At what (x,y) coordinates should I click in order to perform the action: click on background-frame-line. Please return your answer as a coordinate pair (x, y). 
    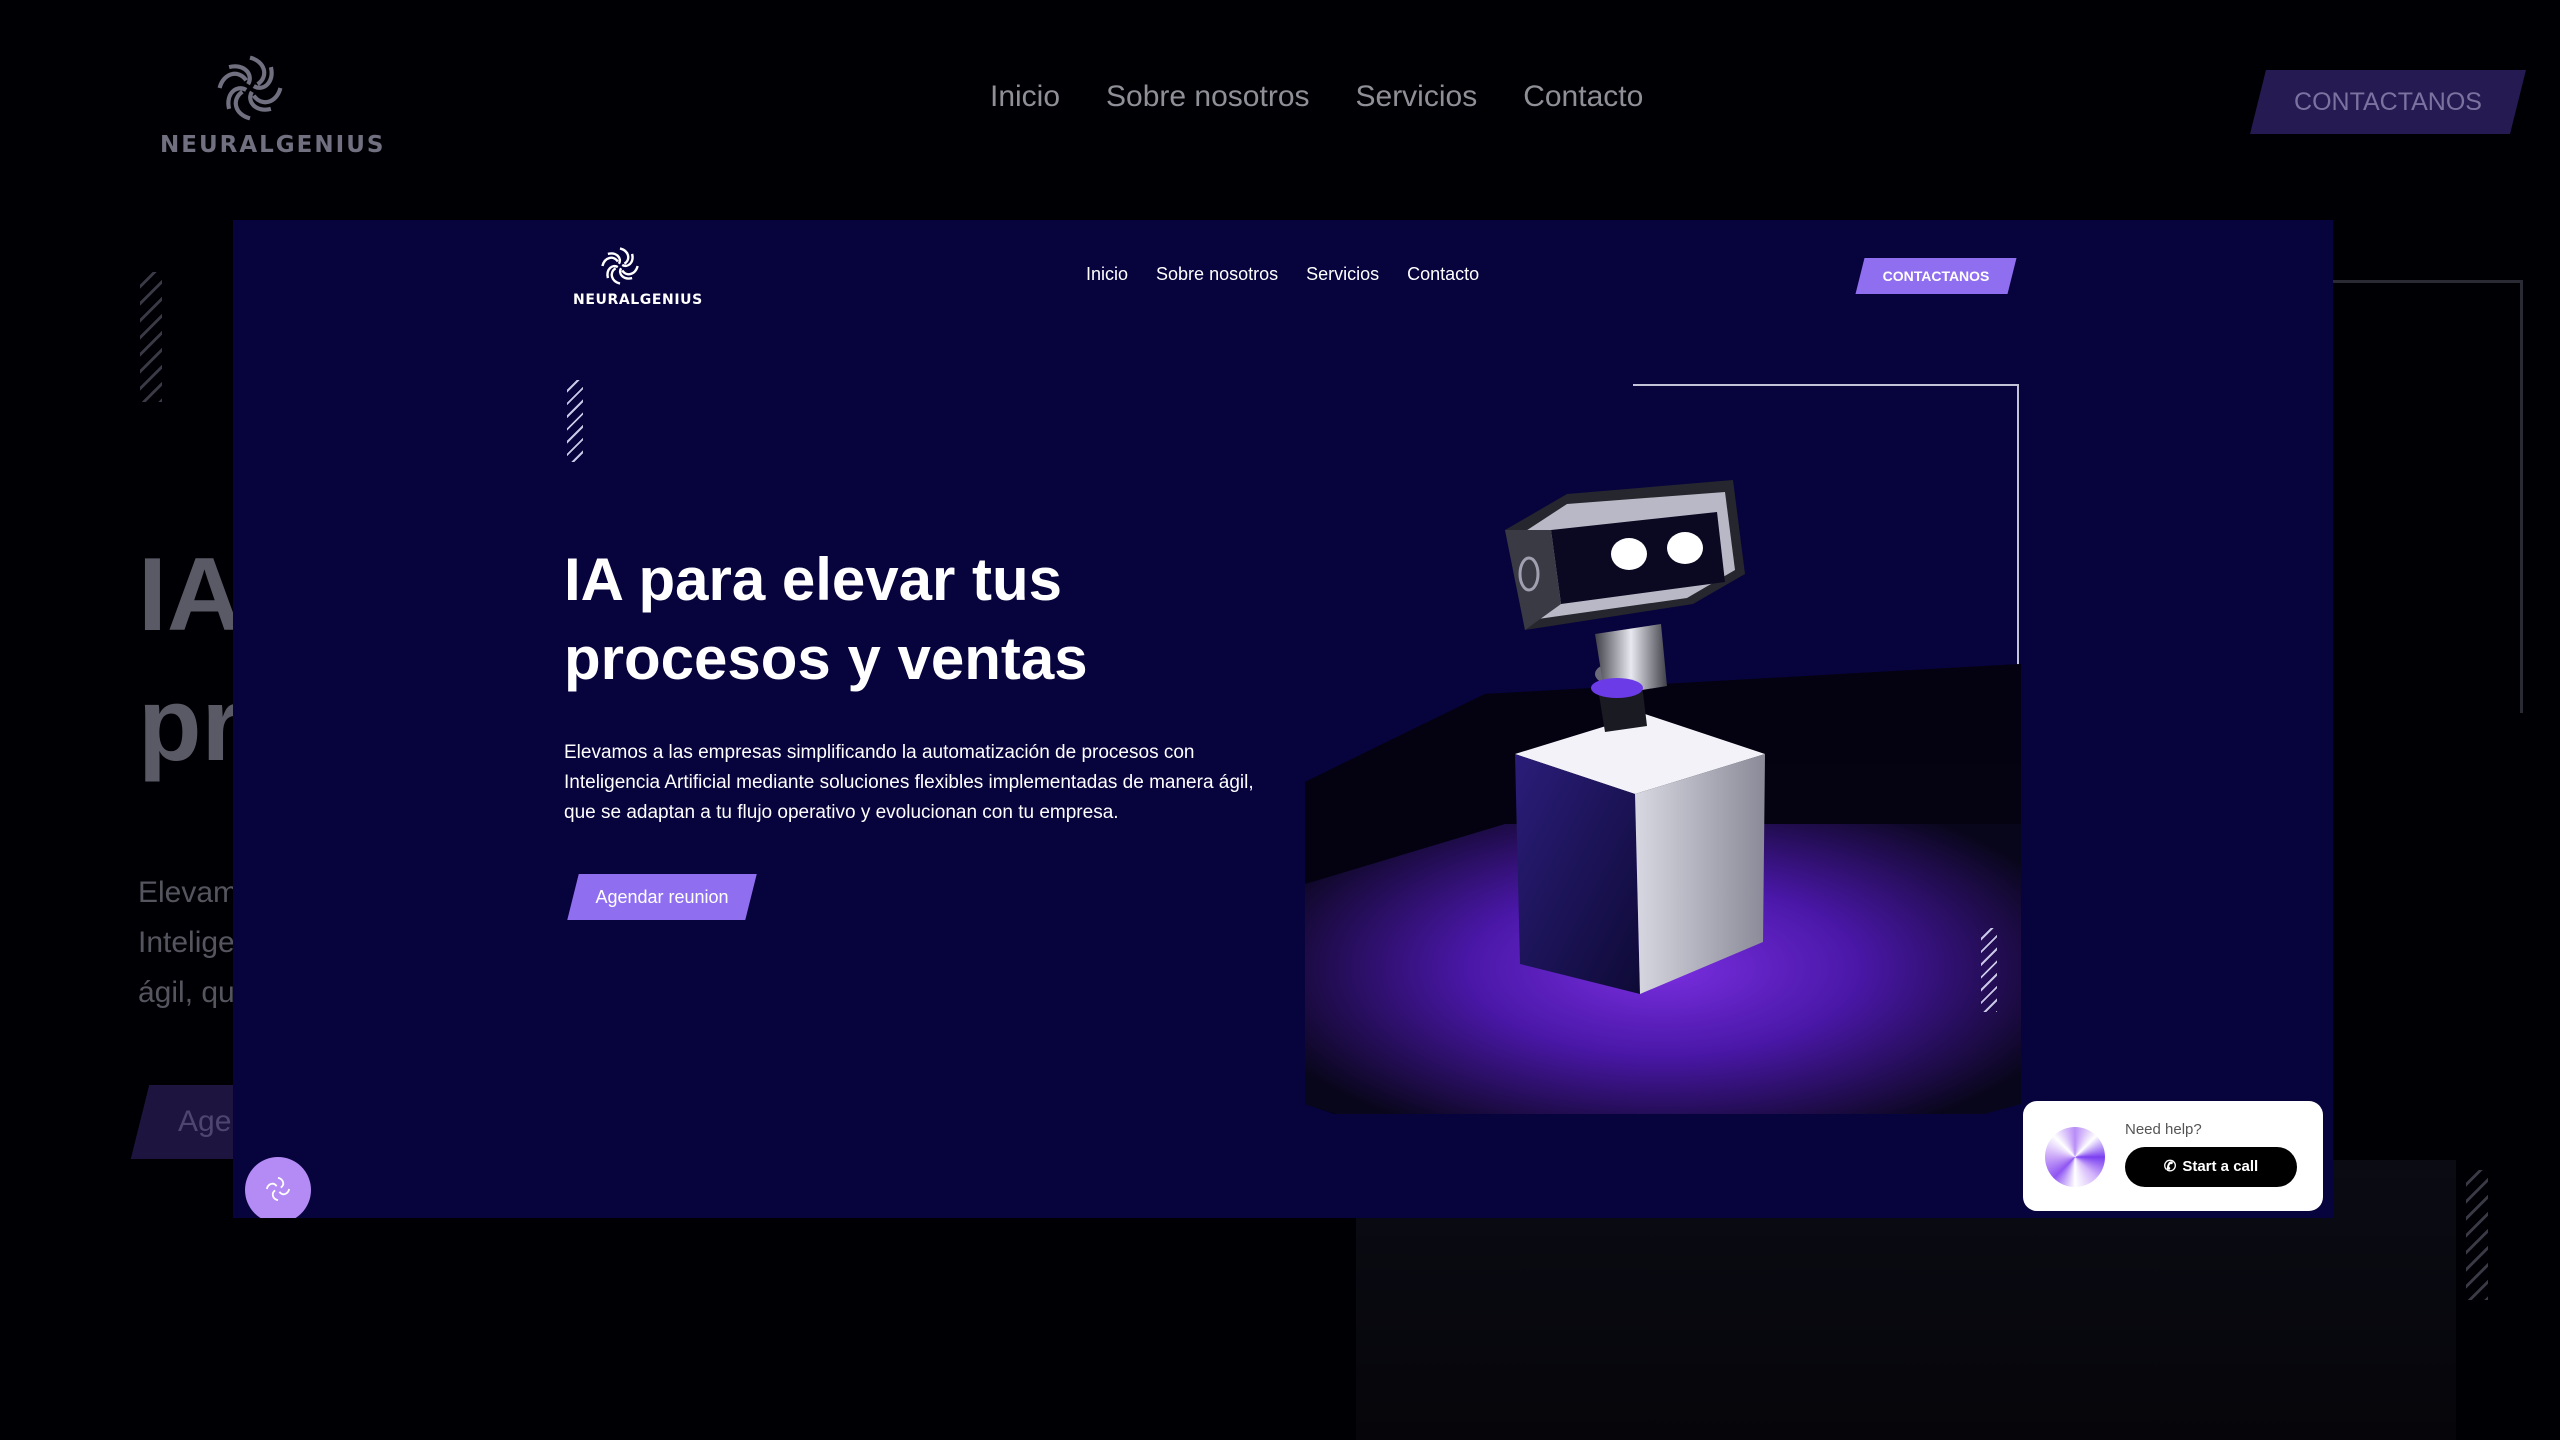
    Looking at the image, I should click on (2426, 496).